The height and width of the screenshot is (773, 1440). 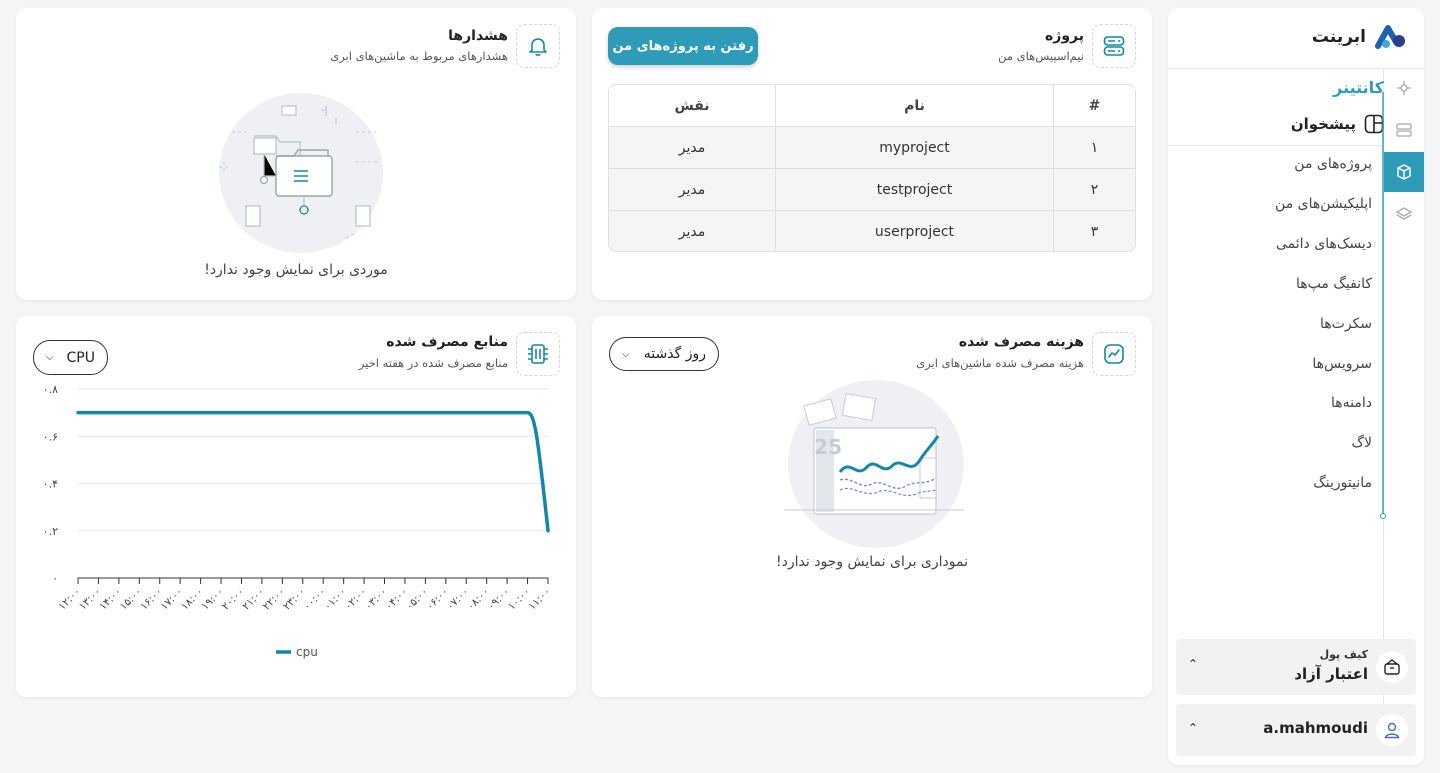 I want to click on user-icon, so click(x=1392, y=730).